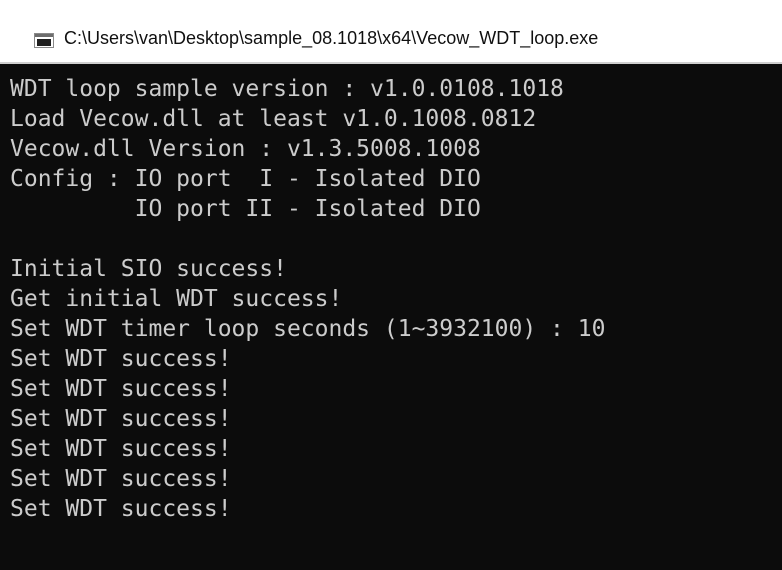  What do you see at coordinates (245, 179) in the screenshot?
I see `console-line: Config : IO port I - Isolated DIO` at bounding box center [245, 179].